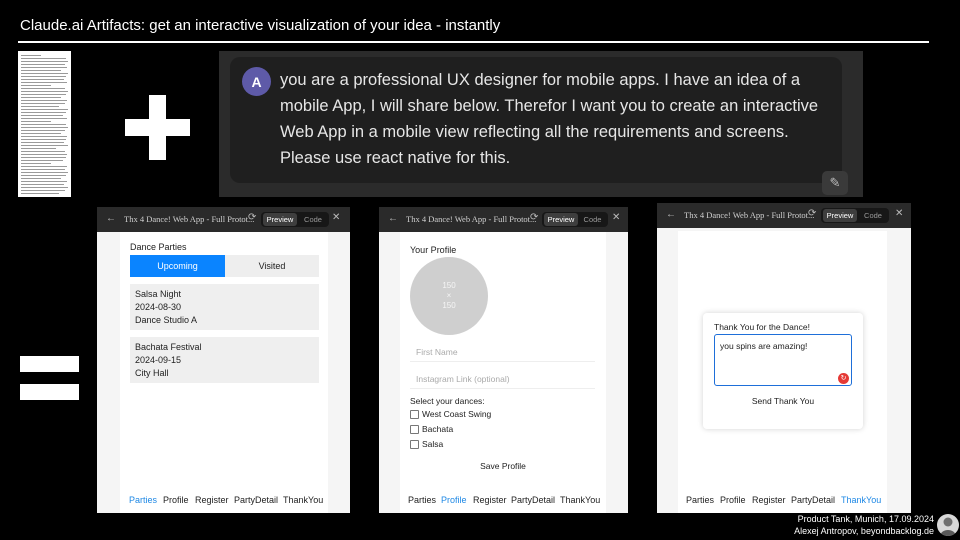 This screenshot has height=540, width=960. I want to click on event-name: Bachata Festival, so click(168, 347).